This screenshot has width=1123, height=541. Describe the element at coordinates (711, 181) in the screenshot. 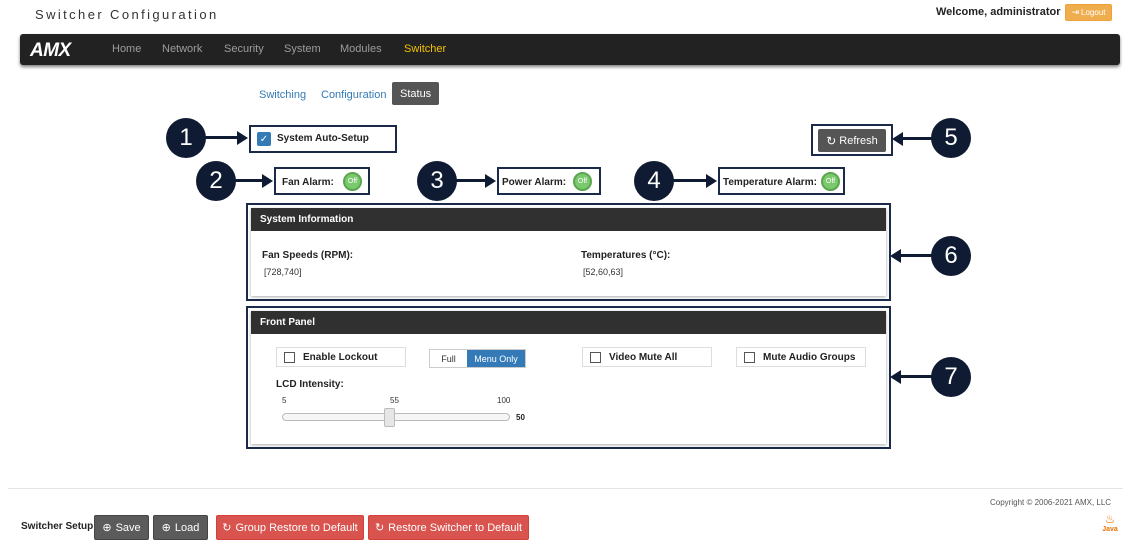

I see `arrow-4-head` at that location.